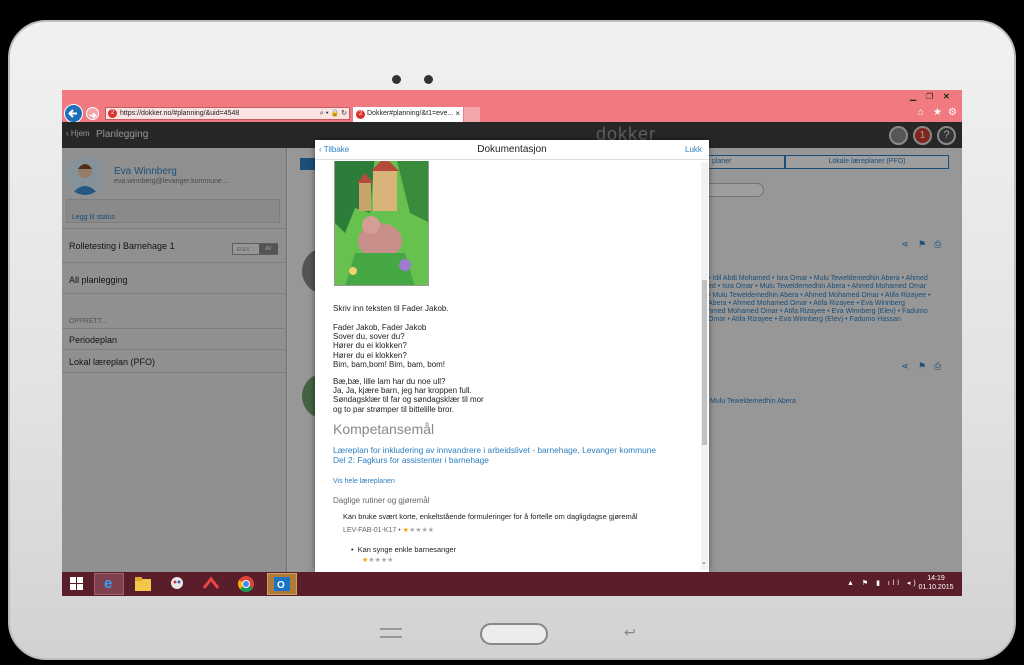 The image size is (1024, 665). I want to click on start-button, so click(77, 584).